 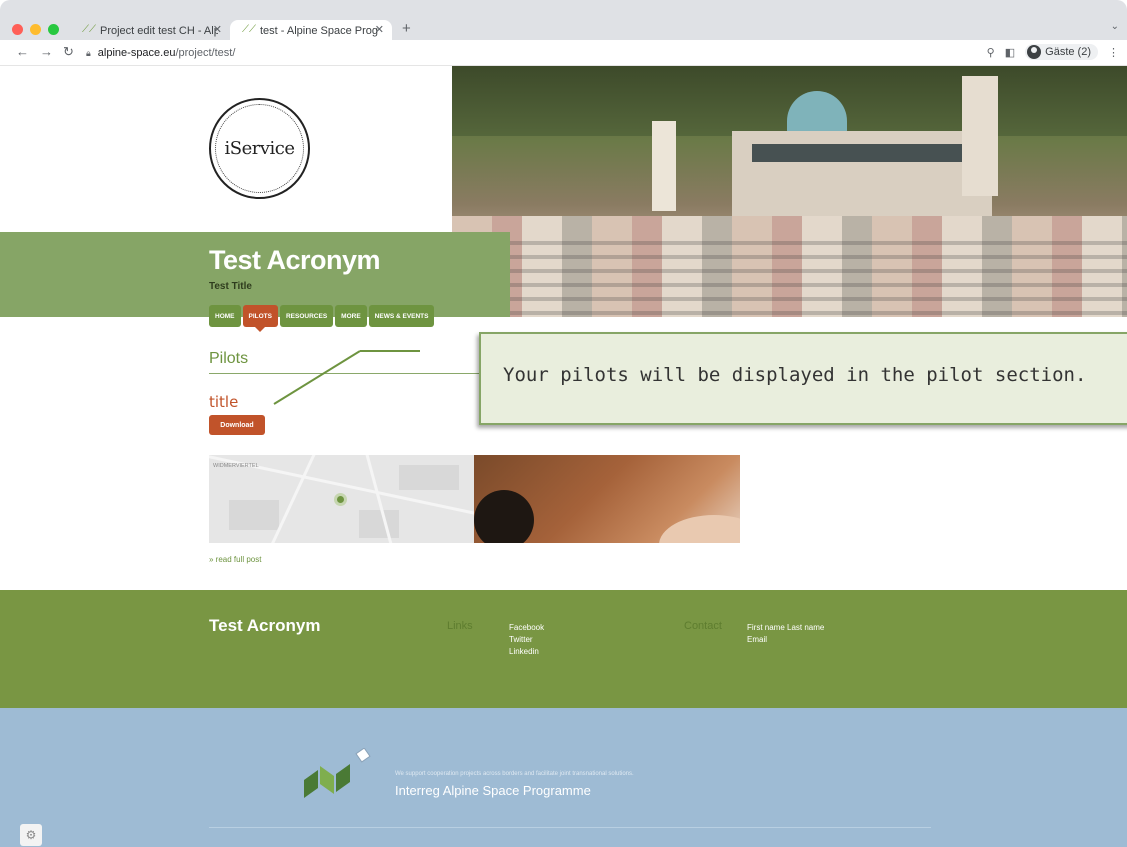 I want to click on tab-project-edit: ⟋⟋ Project edit test CH - Alpine Sp ✕, so click(x=150, y=30).